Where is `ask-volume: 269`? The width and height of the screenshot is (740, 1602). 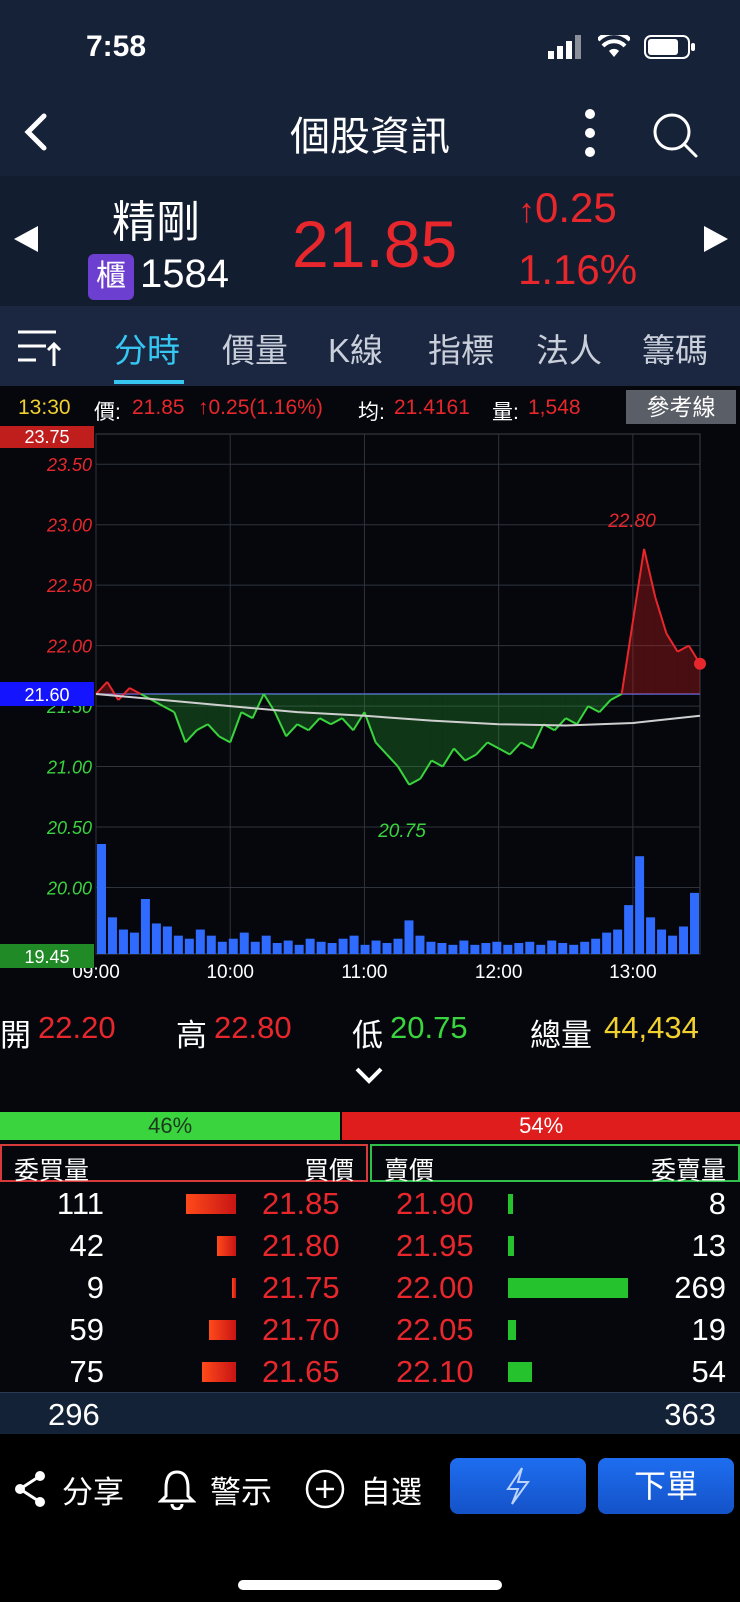 ask-volume: 269 is located at coordinates (700, 1287).